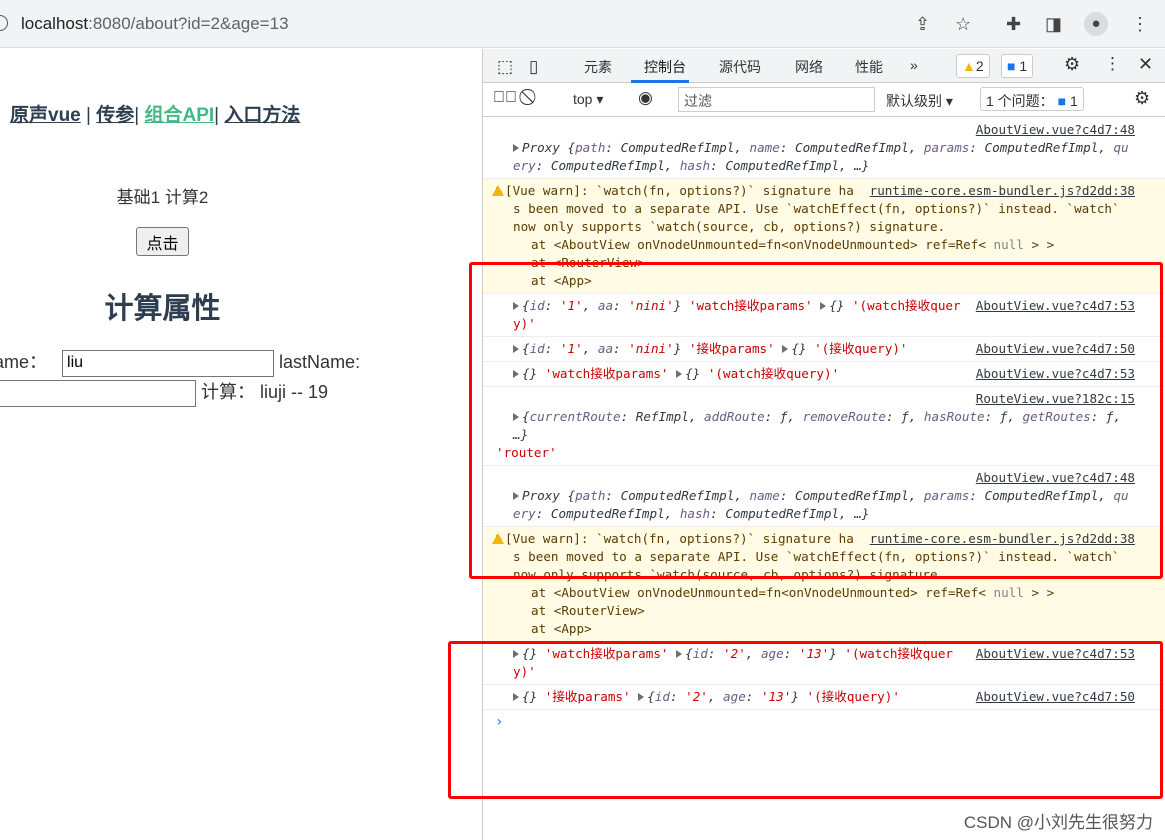  I want to click on first-name-input: liu, so click(168, 363).